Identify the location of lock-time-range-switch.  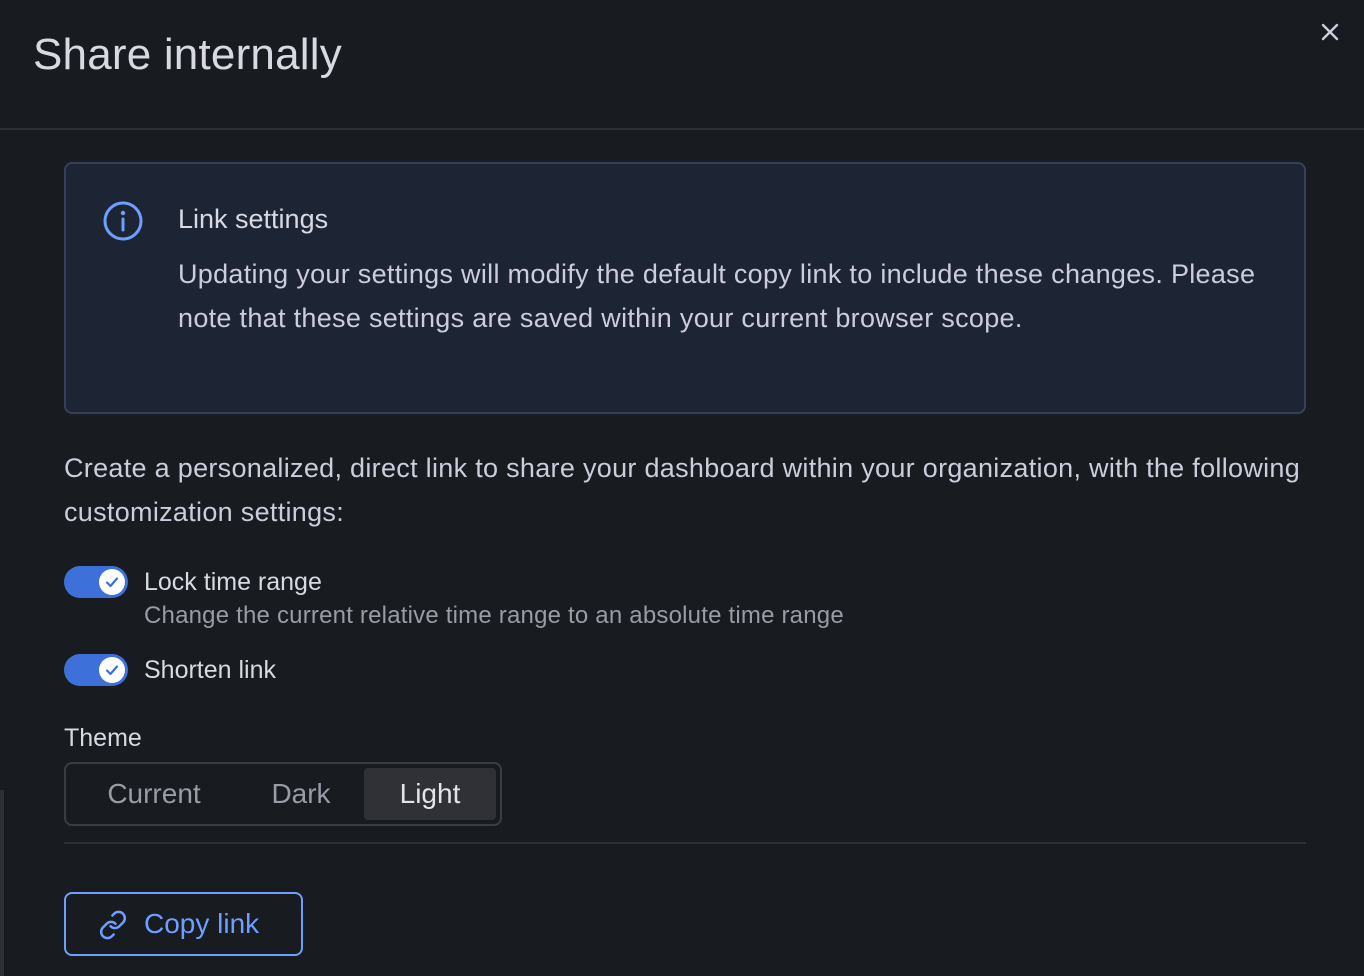
(96, 582).